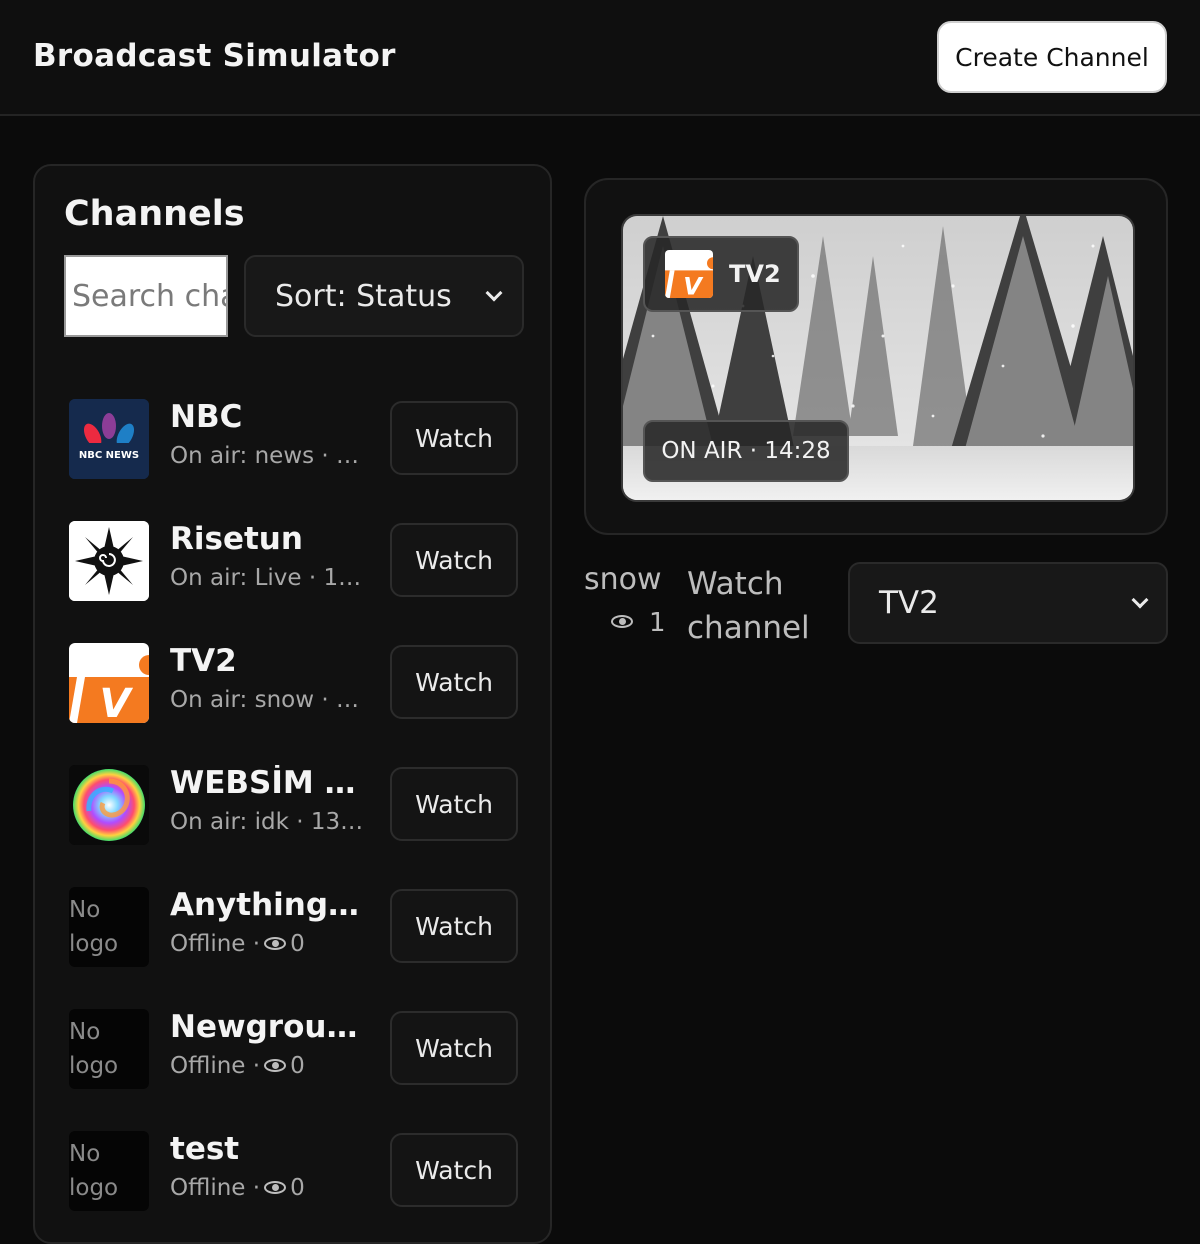 Image resolution: width=1200 pixels, height=1244 pixels. I want to click on channel-select-value: TV2, so click(909, 603).